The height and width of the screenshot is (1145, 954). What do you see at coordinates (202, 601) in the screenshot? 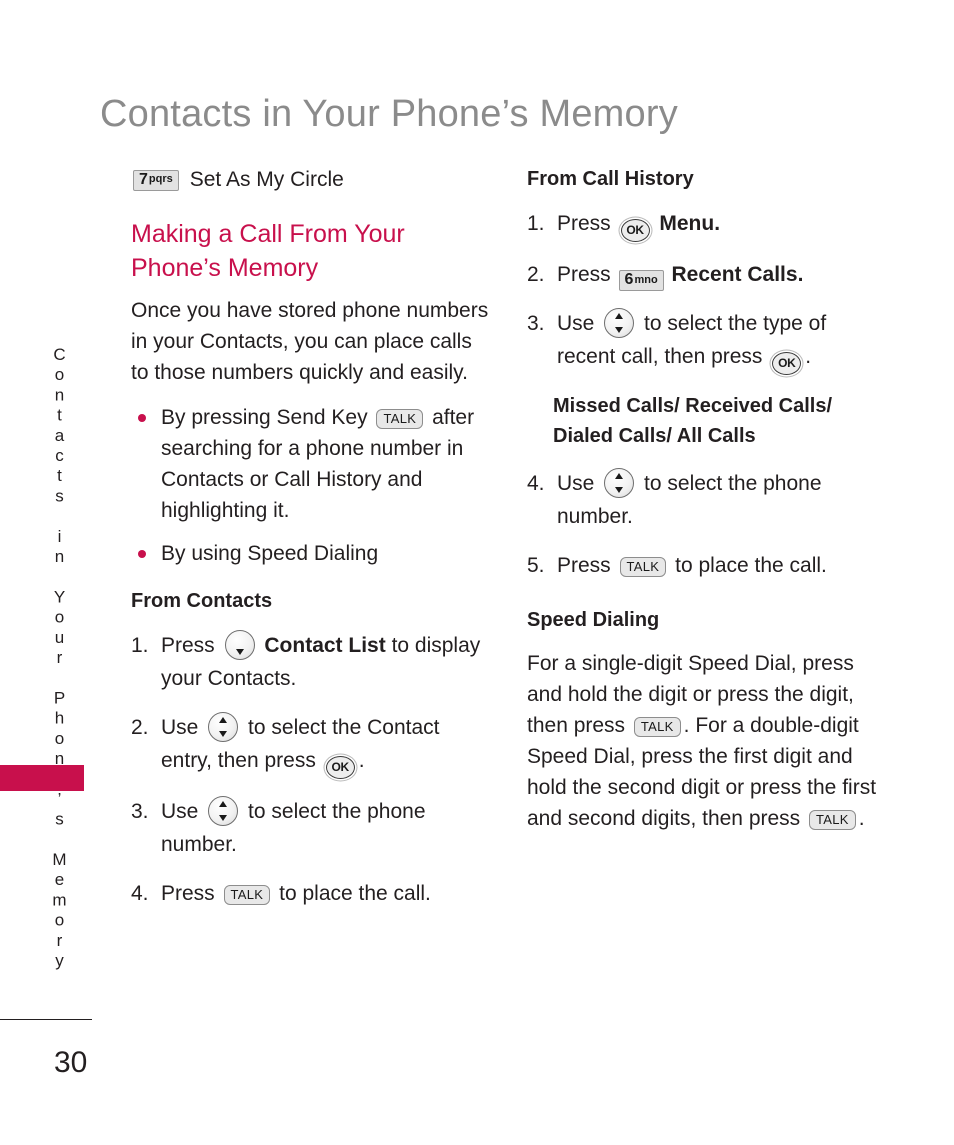
I see `subheading-from-contacts: From Contacts` at bounding box center [202, 601].